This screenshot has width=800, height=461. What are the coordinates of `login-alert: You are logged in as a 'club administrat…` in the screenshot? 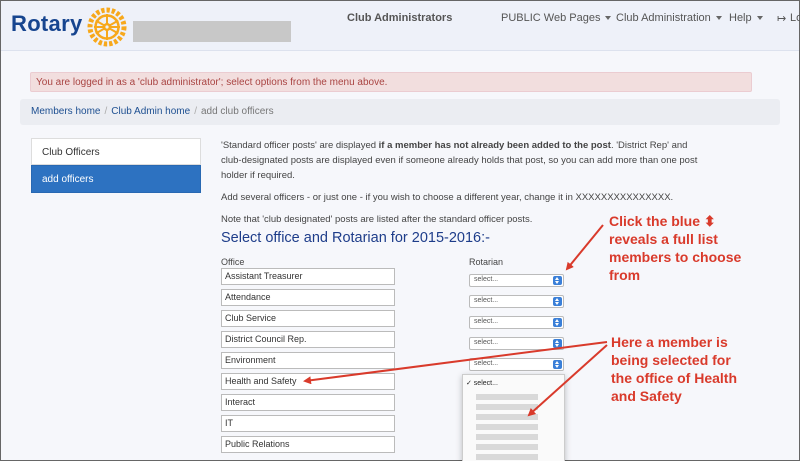 It's located at (391, 82).